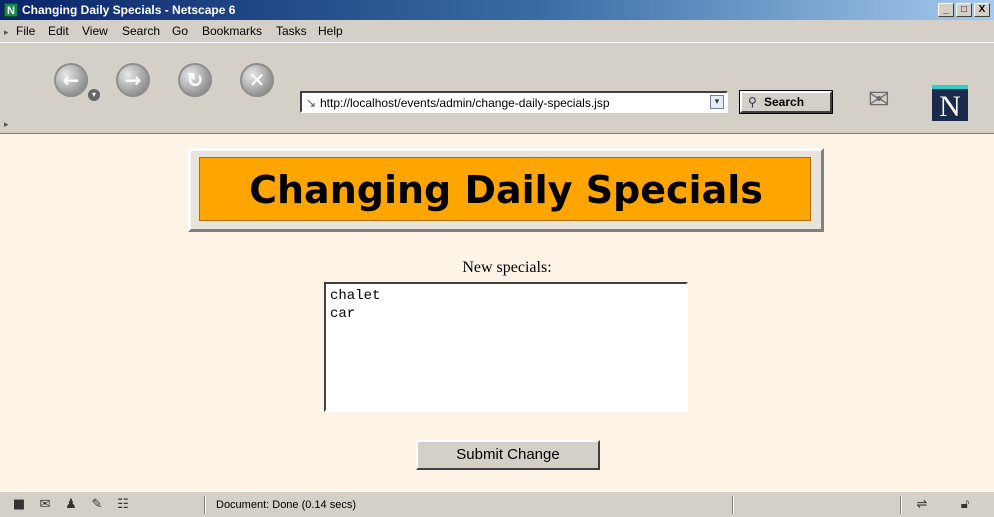 The height and width of the screenshot is (517, 994). Describe the element at coordinates (330, 31) in the screenshot. I see `menu-help: Help` at that location.